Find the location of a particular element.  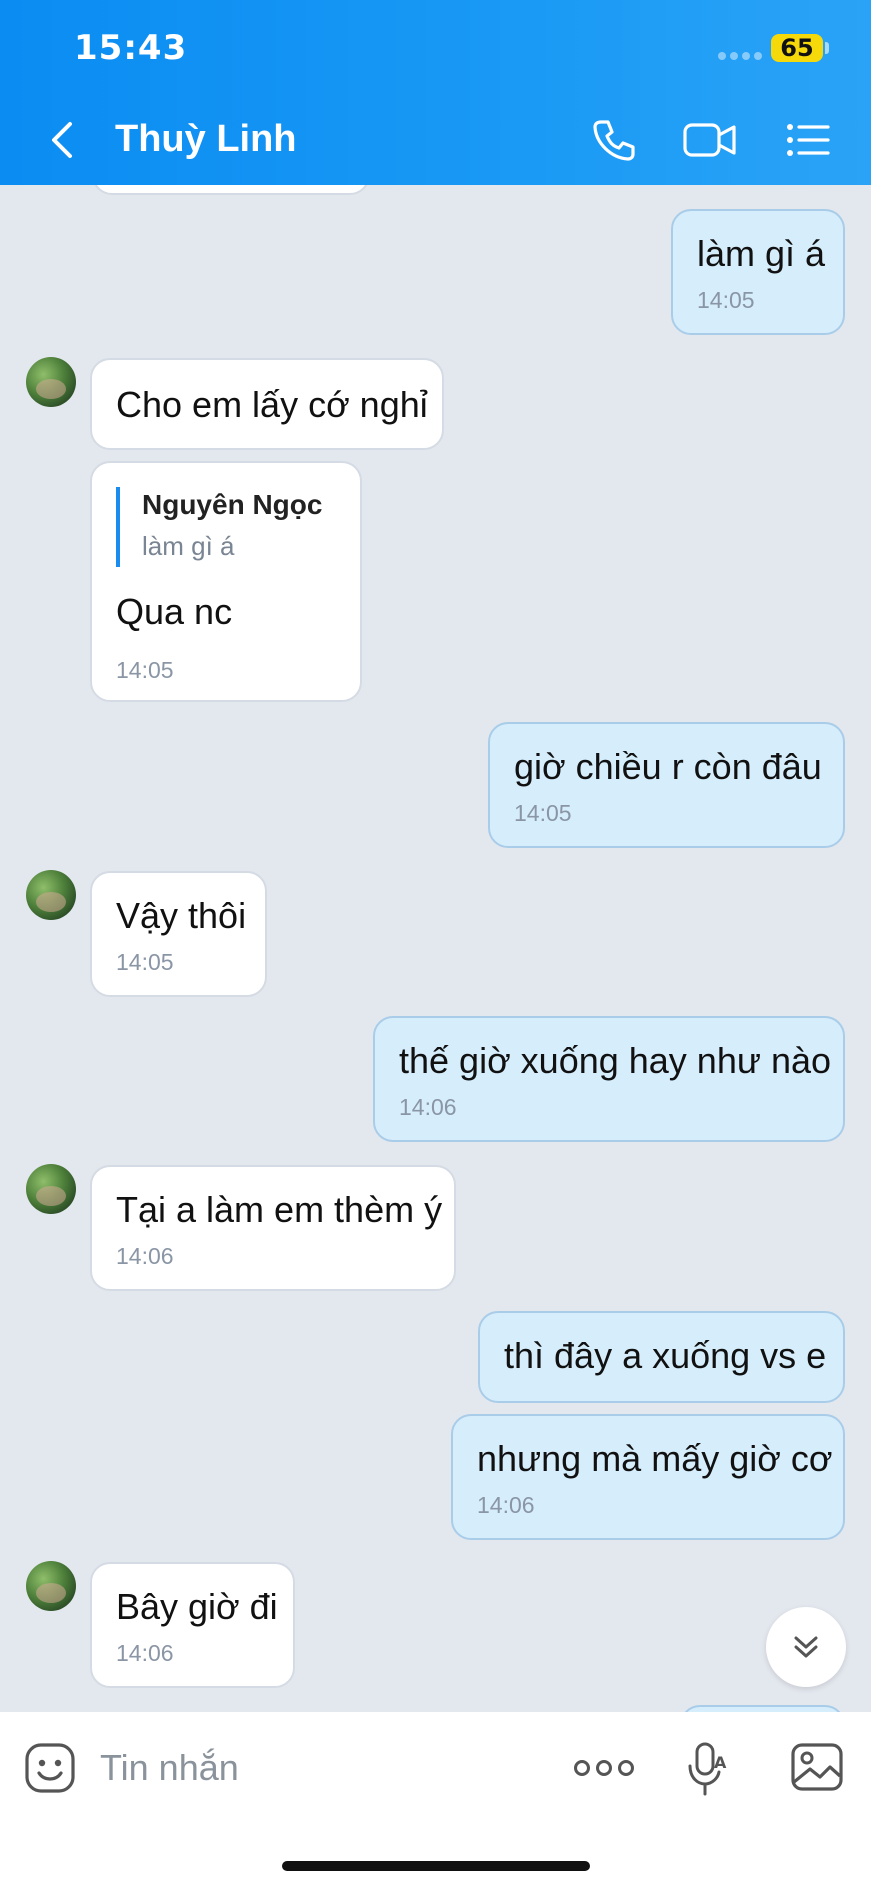

message-text: Cho em lấy cớ nghỉ is located at coordinates (272, 404).